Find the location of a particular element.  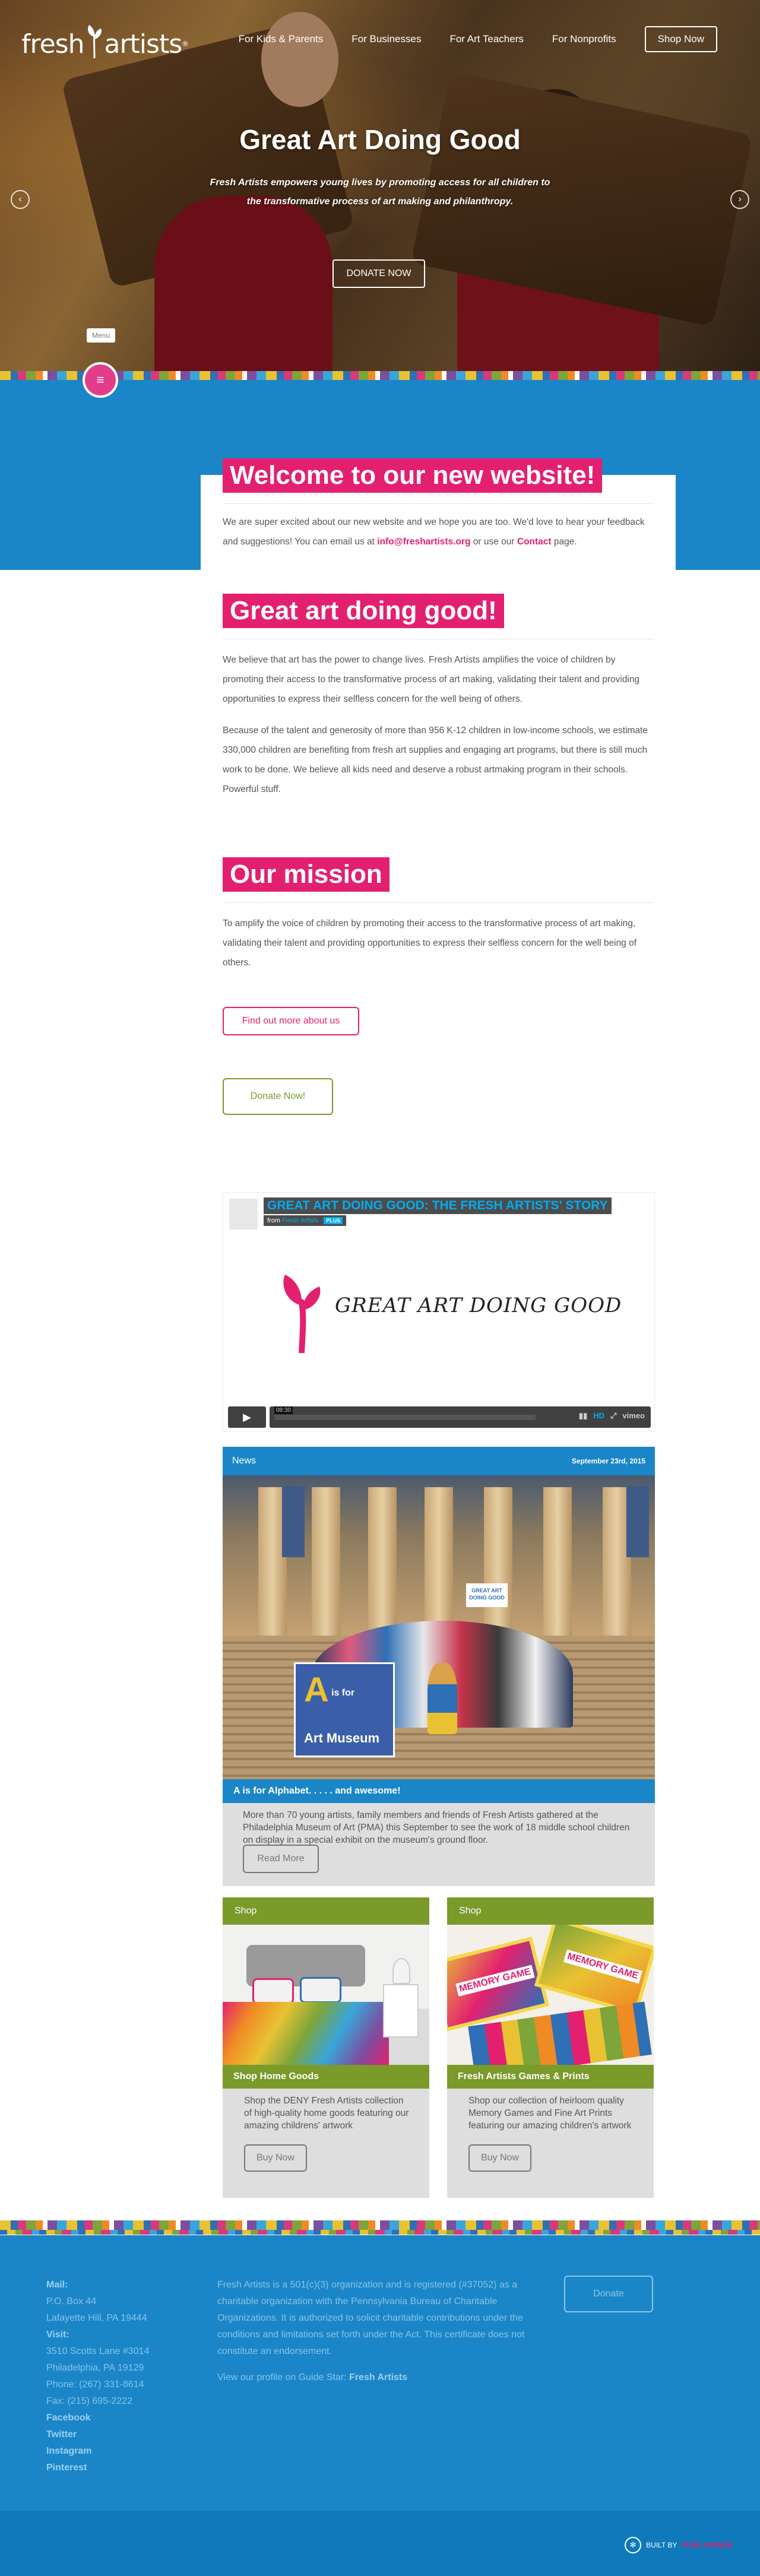

facebook-link: Facebook is located at coordinates (97, 2418).